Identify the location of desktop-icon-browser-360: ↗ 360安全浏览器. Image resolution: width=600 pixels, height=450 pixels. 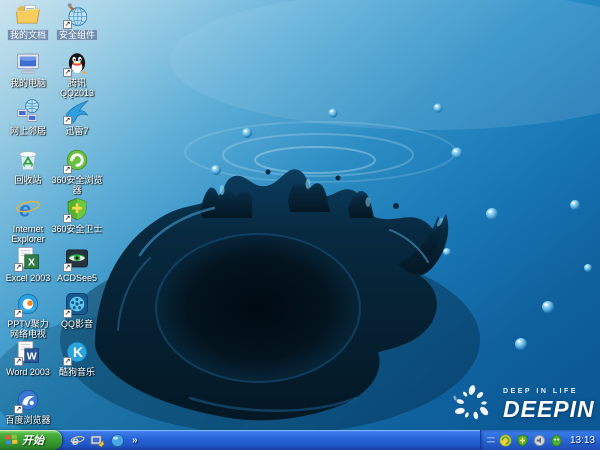
(77, 171).